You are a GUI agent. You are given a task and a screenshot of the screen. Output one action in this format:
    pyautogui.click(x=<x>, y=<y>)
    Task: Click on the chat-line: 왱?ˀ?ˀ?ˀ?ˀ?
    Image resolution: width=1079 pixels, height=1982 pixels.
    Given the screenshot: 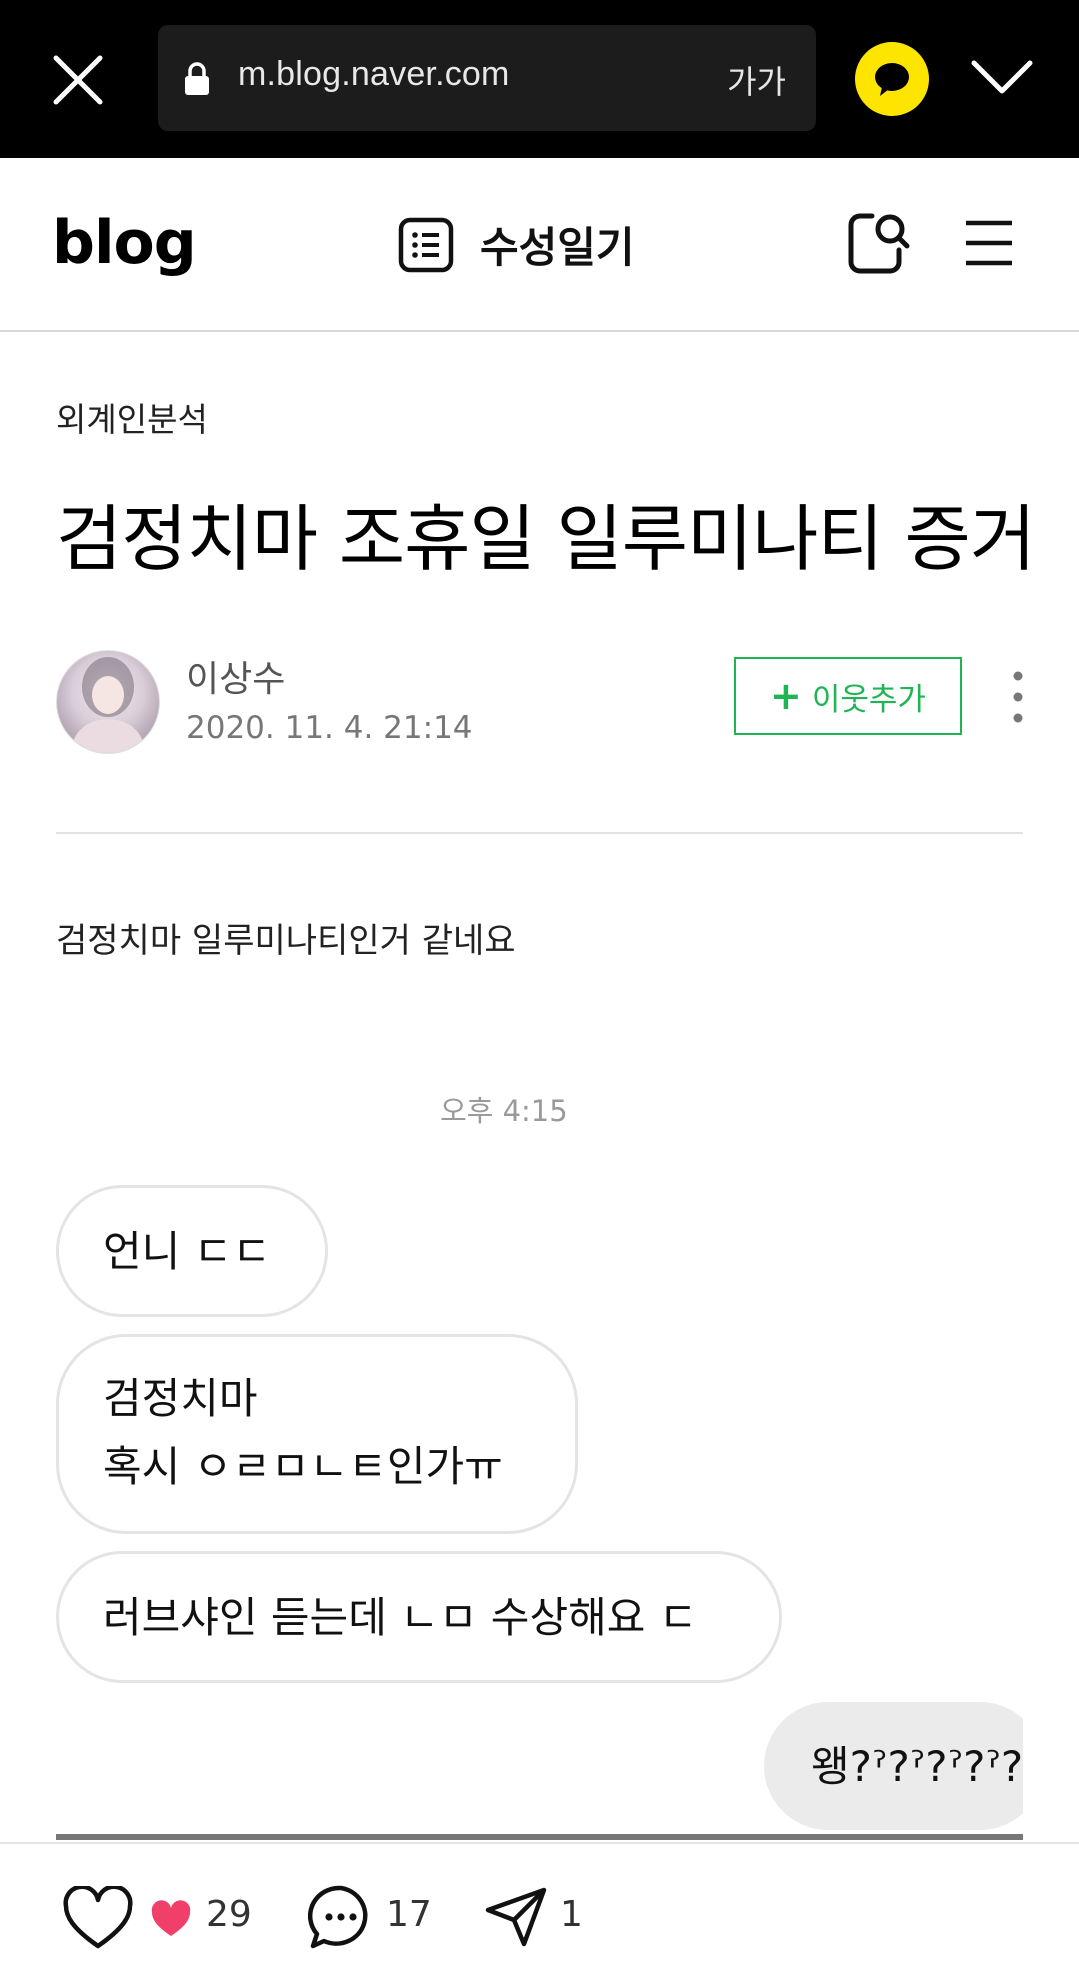 What is the action you would take?
    pyautogui.click(x=917, y=1766)
    